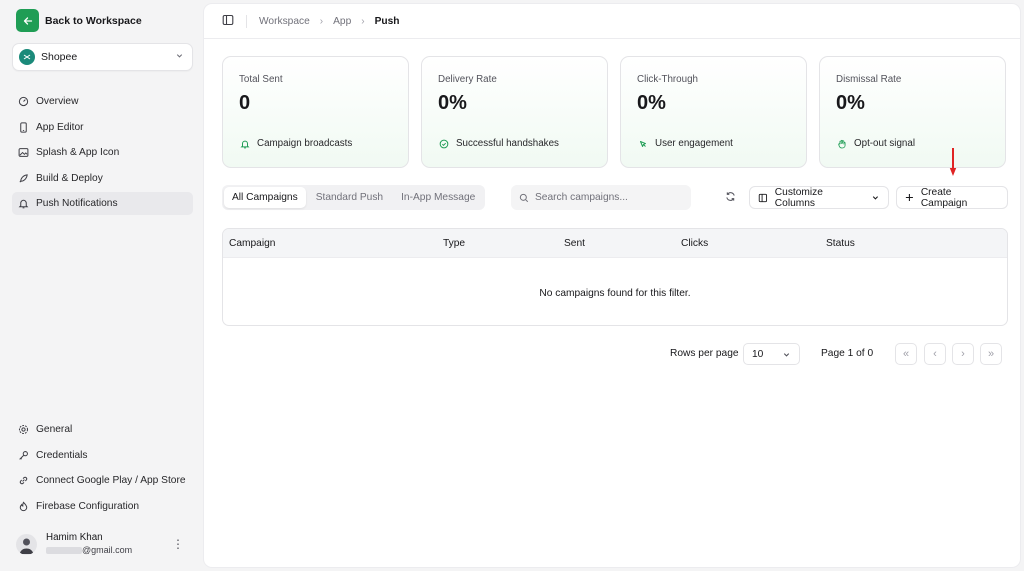 Image resolution: width=1024 pixels, height=571 pixels. What do you see at coordinates (107, 550) in the screenshot?
I see `user-email-suffix: @gmail.com` at bounding box center [107, 550].